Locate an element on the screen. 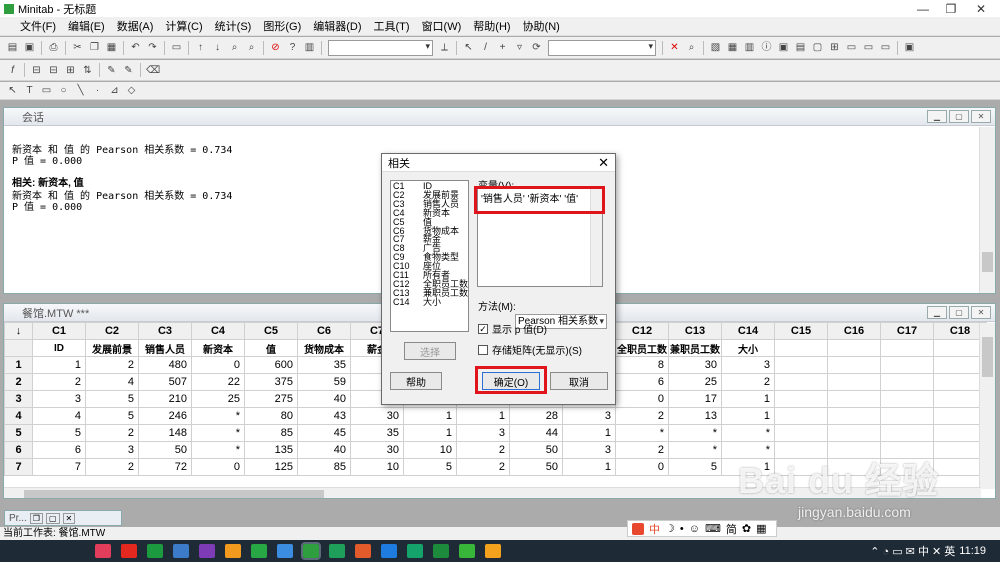  table-cell: 30 is located at coordinates (377, 416).